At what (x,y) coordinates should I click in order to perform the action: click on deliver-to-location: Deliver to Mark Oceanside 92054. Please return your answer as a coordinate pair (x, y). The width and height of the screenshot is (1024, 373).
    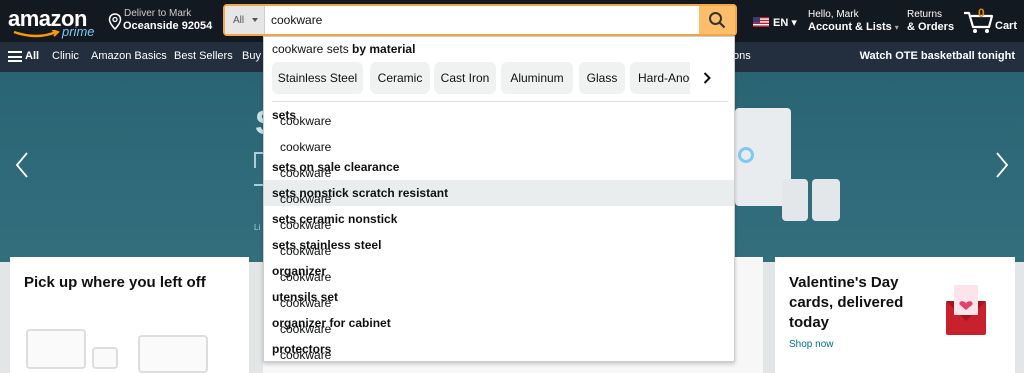
    Looking at the image, I should click on (160, 21).